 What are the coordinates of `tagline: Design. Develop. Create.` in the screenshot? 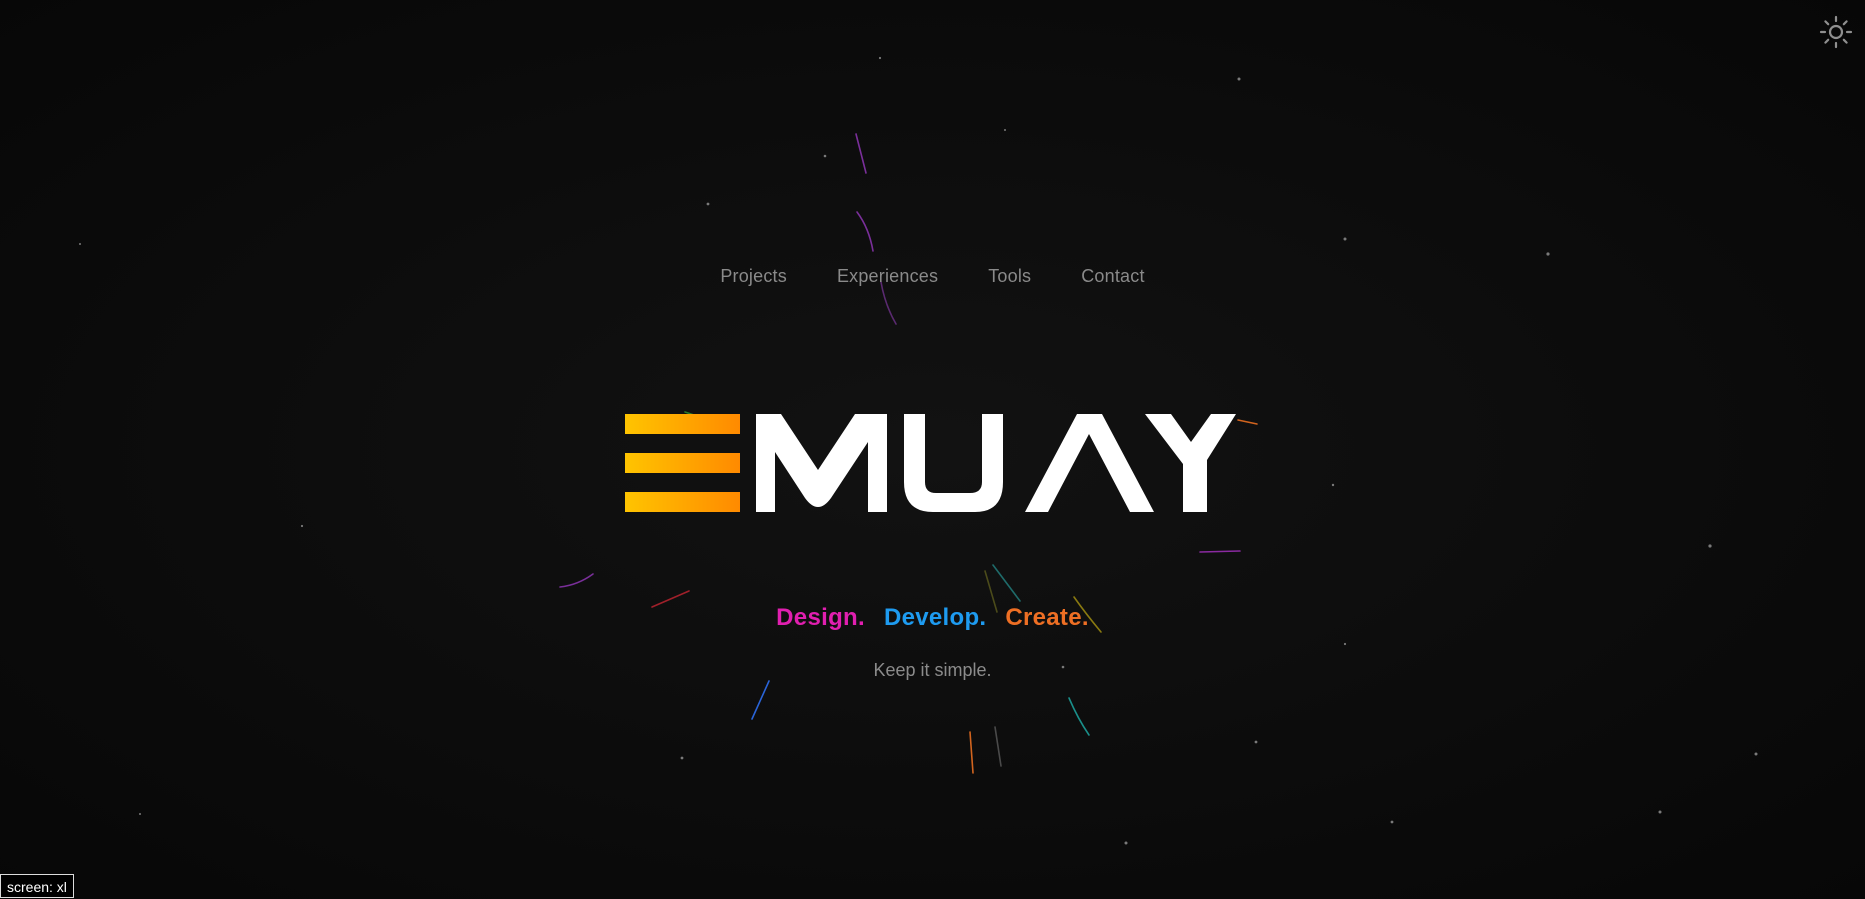 It's located at (932, 618).